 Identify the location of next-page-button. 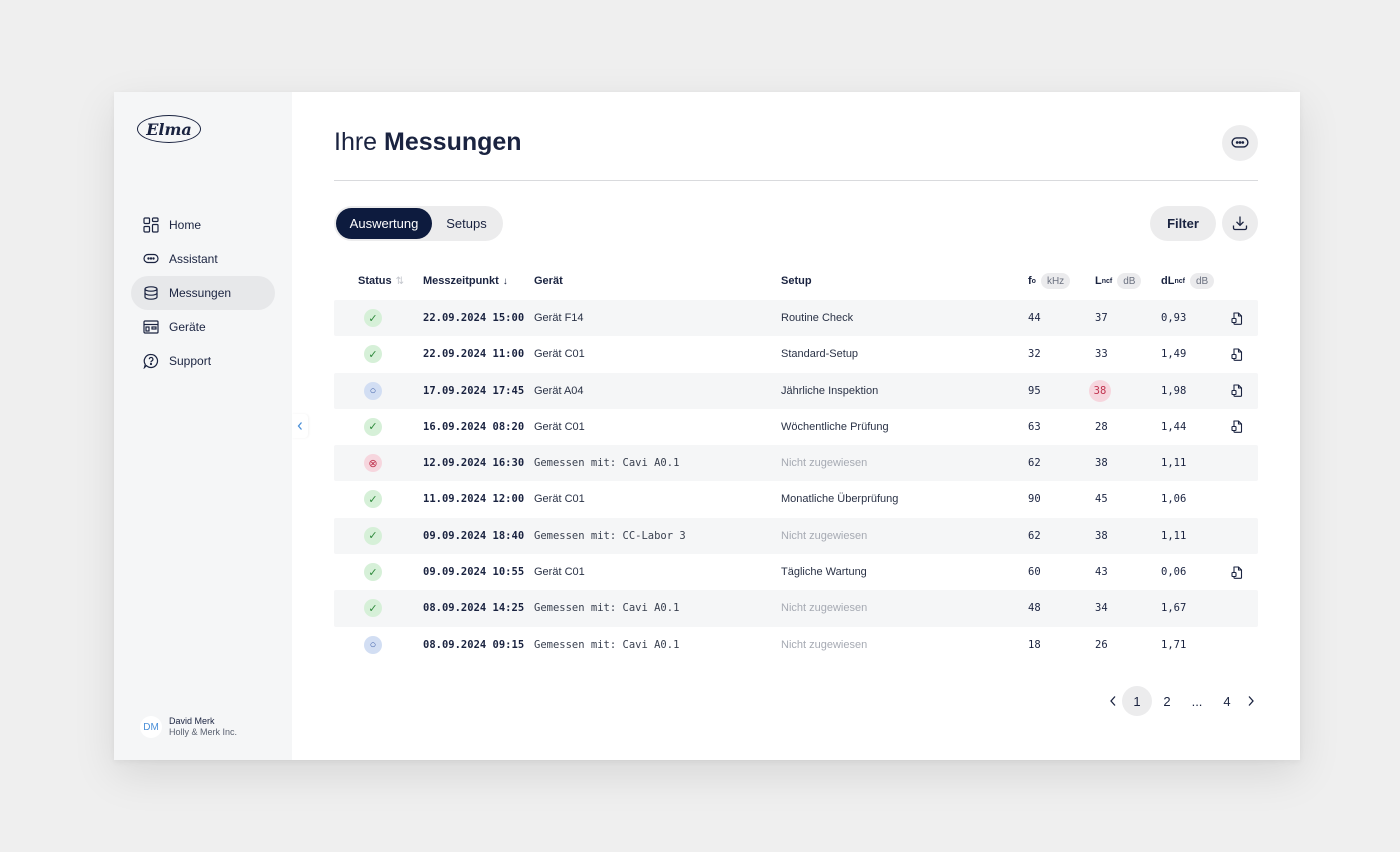
(1251, 701).